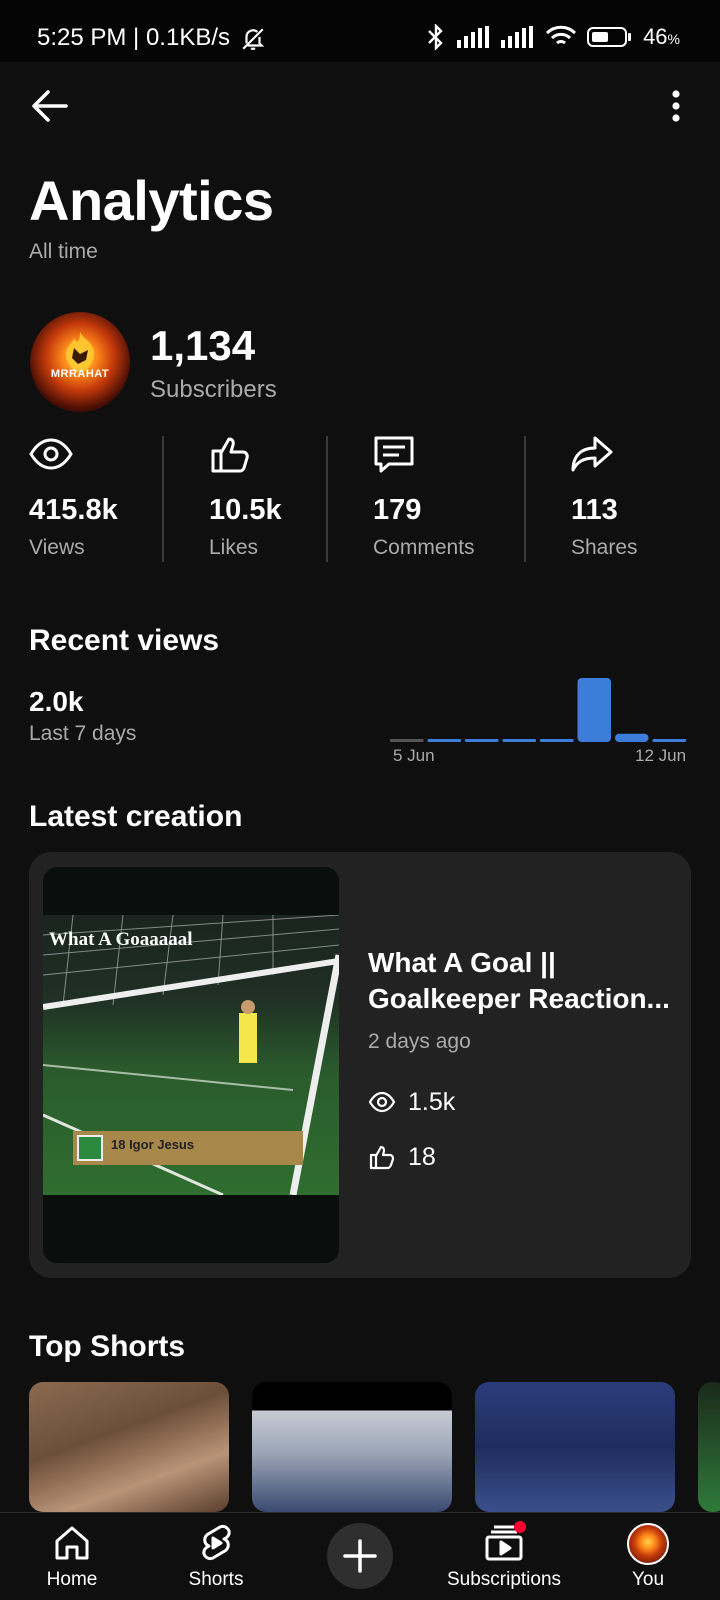 The image size is (720, 1600). I want to click on bottom-navigation: Home Shorts Subscriptions You, so click(360, 1556).